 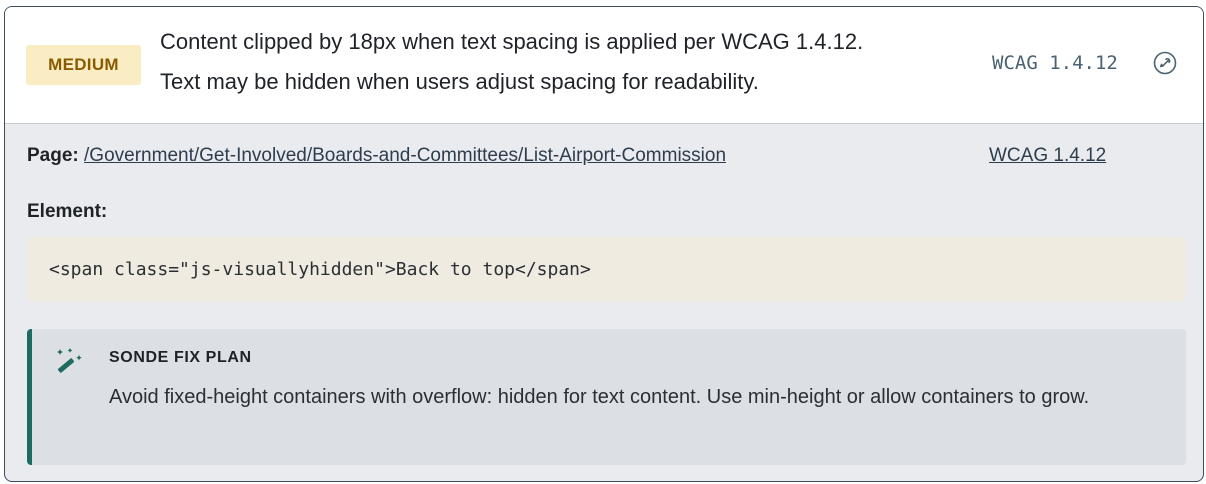 What do you see at coordinates (180, 357) in the screenshot?
I see `fix-plan-title: SONDE FIX PLAN` at bounding box center [180, 357].